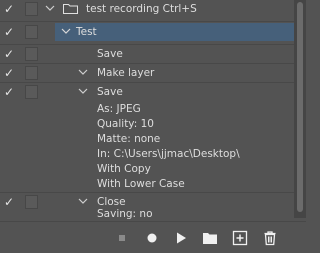 The width and height of the screenshot is (320, 253). What do you see at coordinates (126, 73) in the screenshot?
I see `command-label: Make layer` at bounding box center [126, 73].